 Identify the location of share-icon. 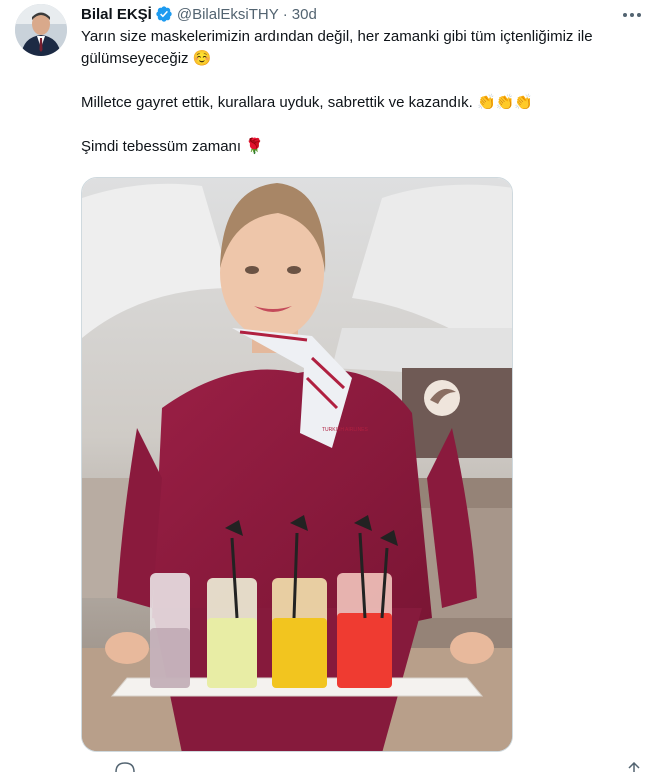
(634, 767).